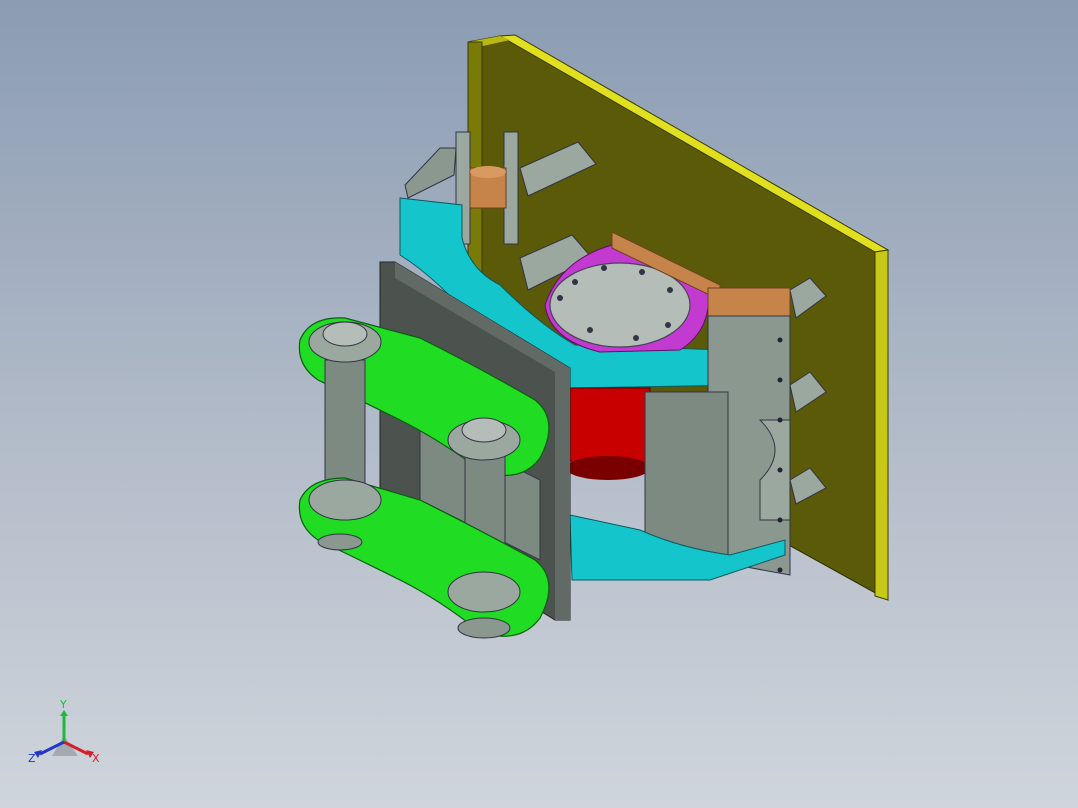 The width and height of the screenshot is (1078, 808). What do you see at coordinates (96, 758) in the screenshot?
I see `x-axis-label: X` at bounding box center [96, 758].